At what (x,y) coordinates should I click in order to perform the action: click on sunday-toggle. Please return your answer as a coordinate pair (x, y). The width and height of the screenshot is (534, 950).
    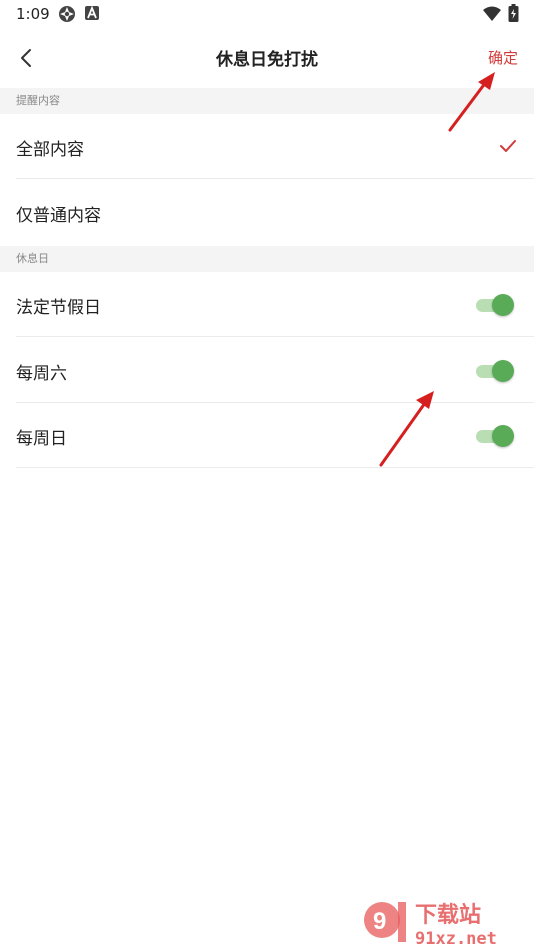
    Looking at the image, I should click on (495, 436).